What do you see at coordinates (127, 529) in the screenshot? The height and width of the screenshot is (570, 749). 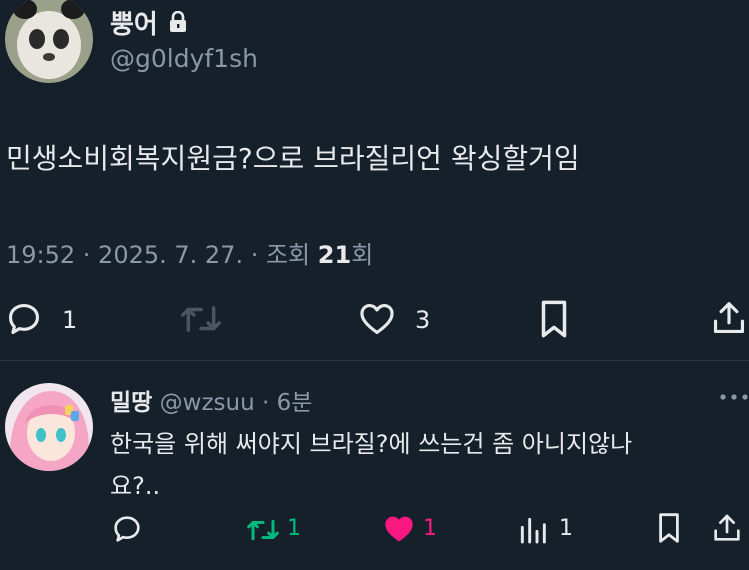 I see `reply-reply-icon` at bounding box center [127, 529].